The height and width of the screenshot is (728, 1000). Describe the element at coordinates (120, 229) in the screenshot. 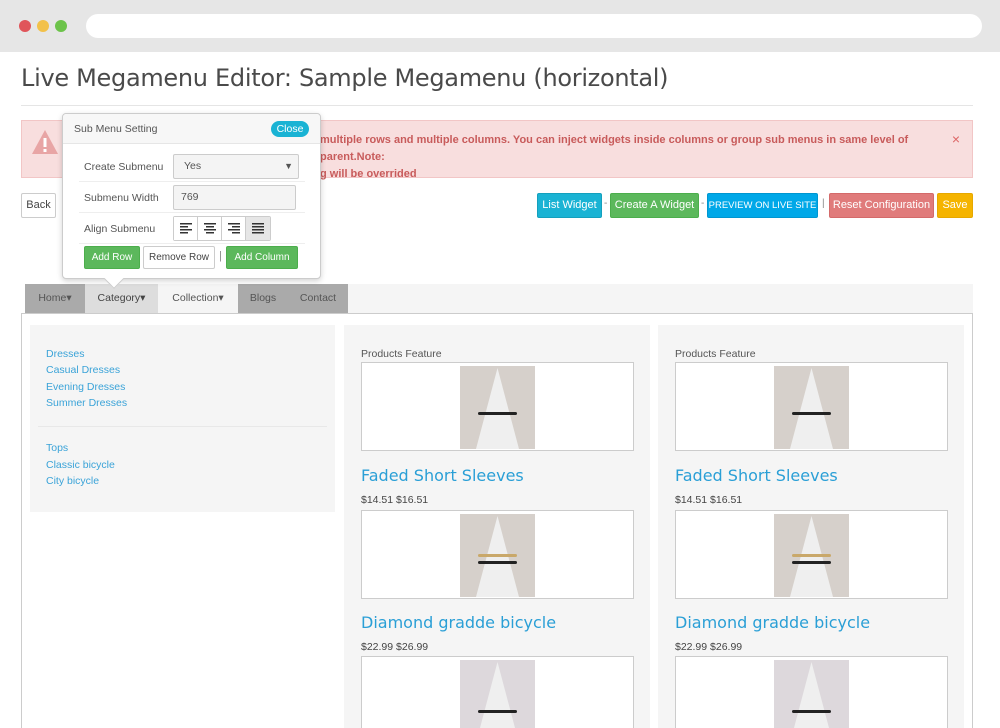

I see `align-submenu-label: Align Submenu` at that location.